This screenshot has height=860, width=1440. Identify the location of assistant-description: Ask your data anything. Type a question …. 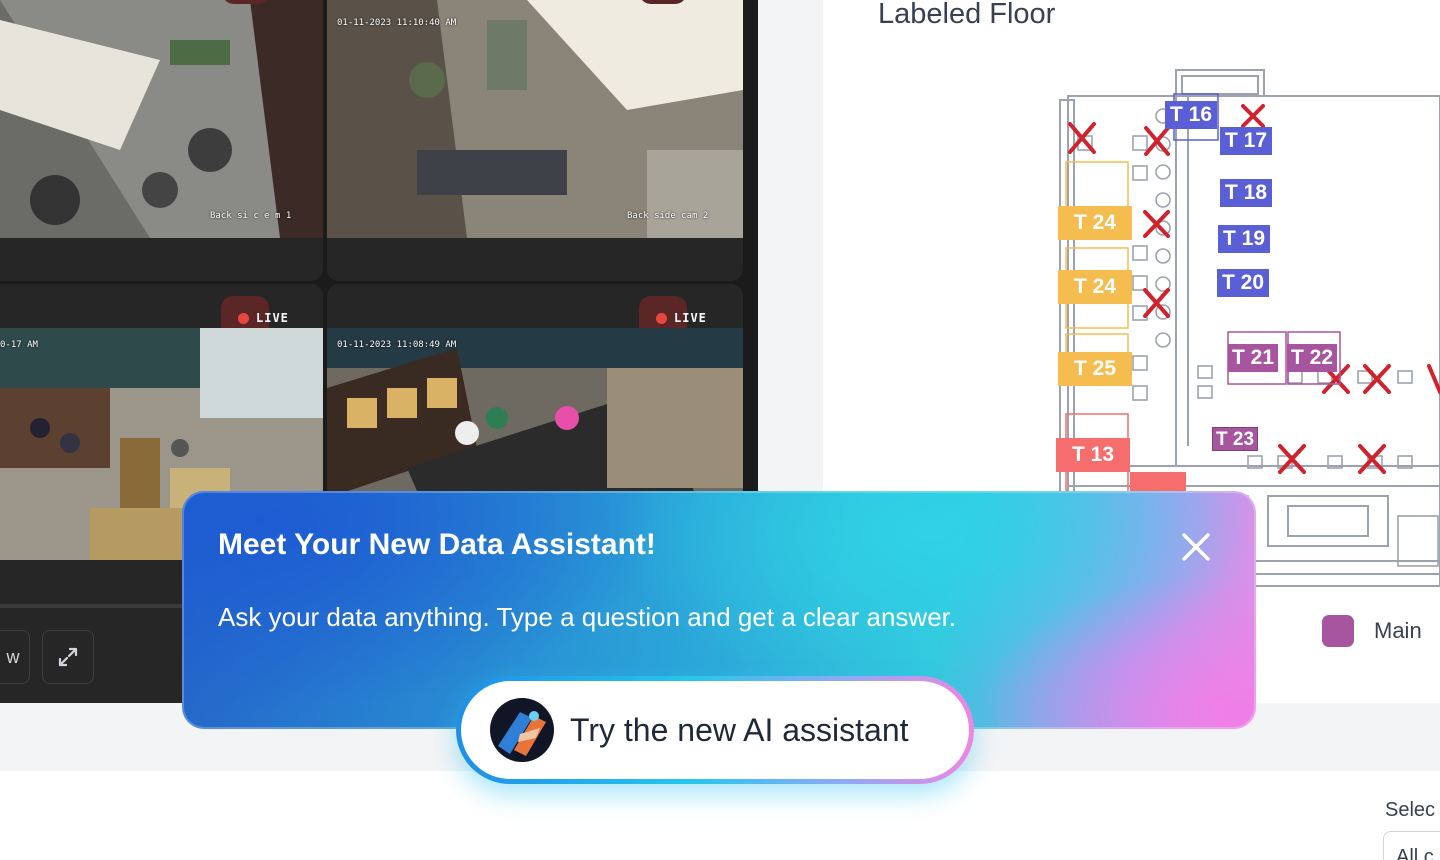
(587, 617).